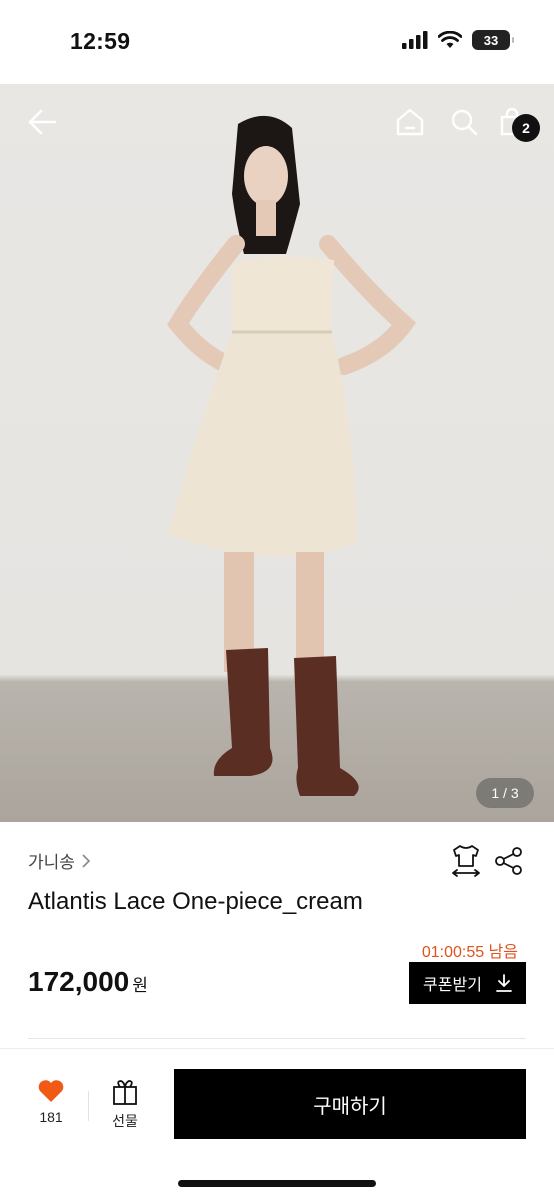 This screenshot has height=1200, width=554. I want to click on share-icon, so click(508, 861).